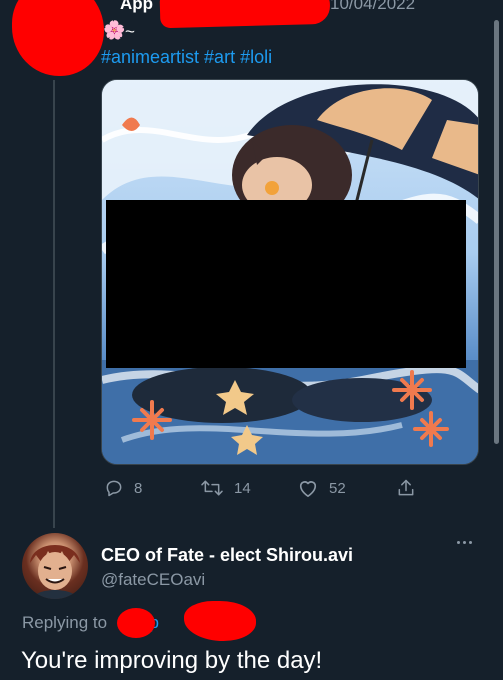  Describe the element at coordinates (58, 38) in the screenshot. I see `redaction-author-avatar` at that location.